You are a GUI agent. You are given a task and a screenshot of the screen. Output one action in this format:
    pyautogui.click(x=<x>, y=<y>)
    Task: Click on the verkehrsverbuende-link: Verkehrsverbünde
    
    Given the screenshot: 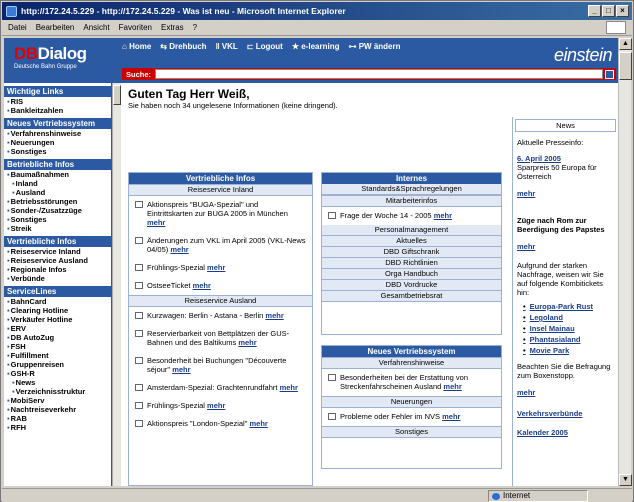 What is the action you would take?
    pyautogui.click(x=565, y=413)
    